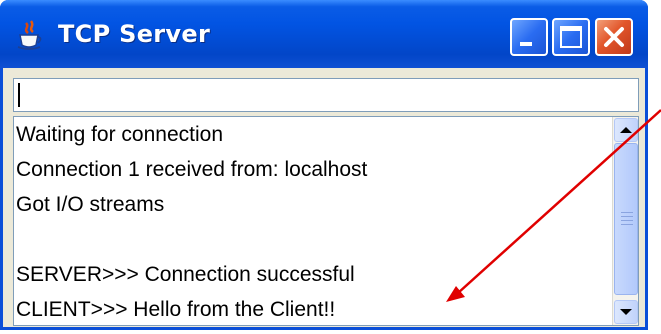 This screenshot has width=661, height=334. I want to click on scroll-up-button, so click(626, 130).